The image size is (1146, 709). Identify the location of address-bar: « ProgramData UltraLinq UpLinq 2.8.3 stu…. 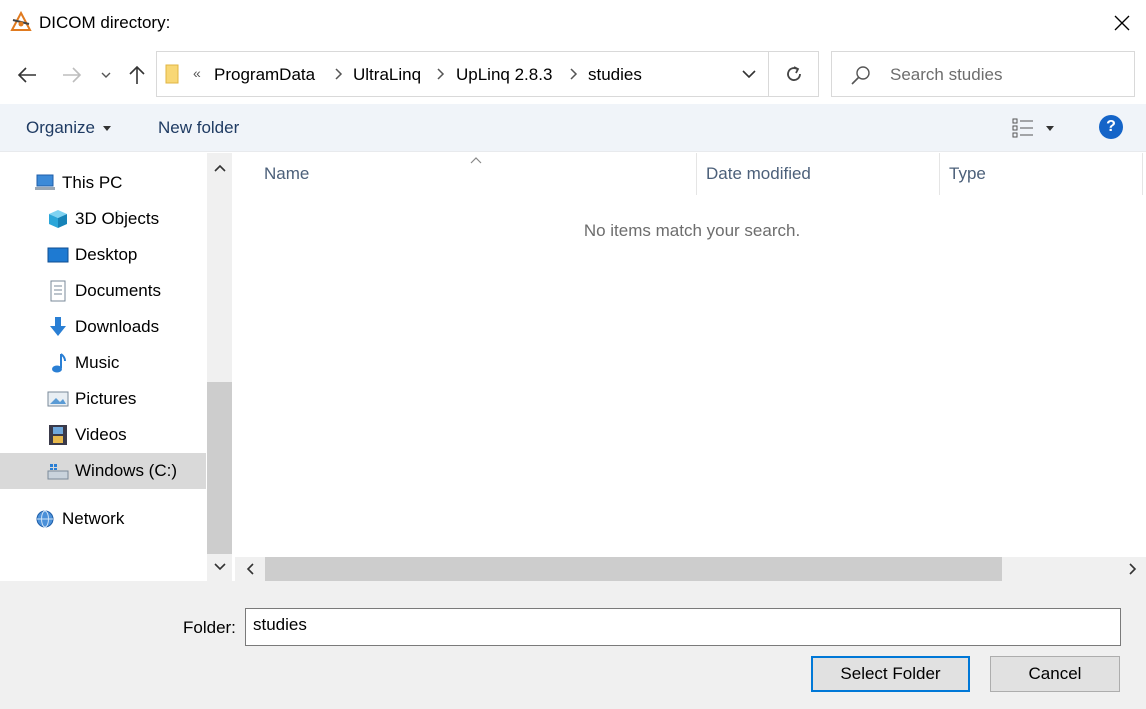
(487, 74).